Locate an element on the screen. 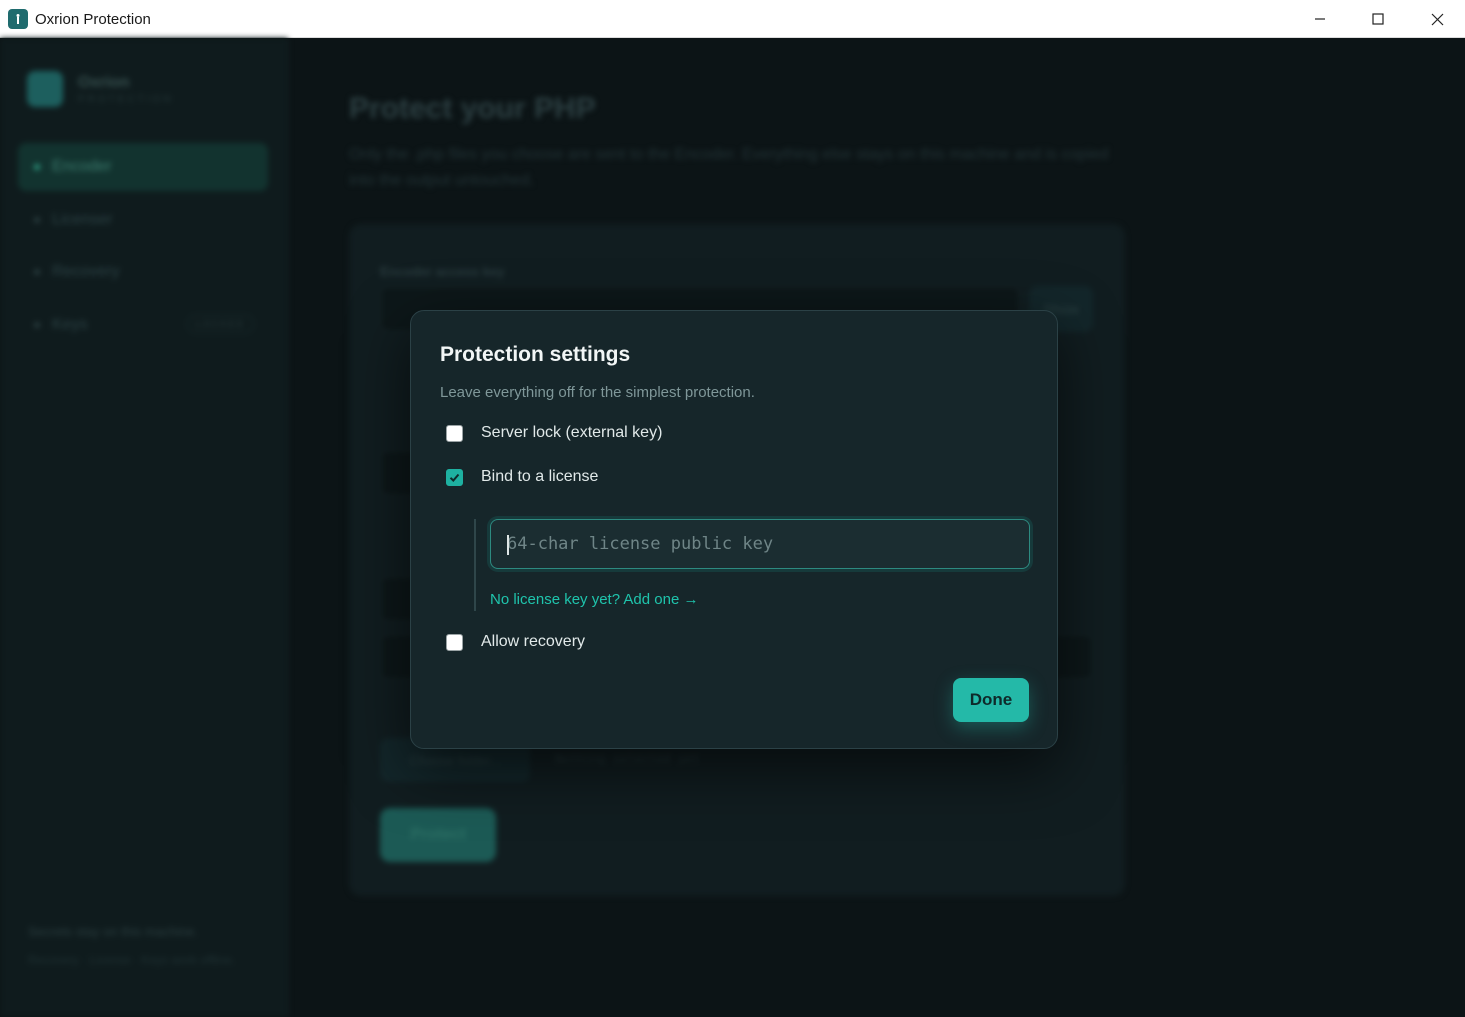  brand-logo-icon is located at coordinates (45, 89).